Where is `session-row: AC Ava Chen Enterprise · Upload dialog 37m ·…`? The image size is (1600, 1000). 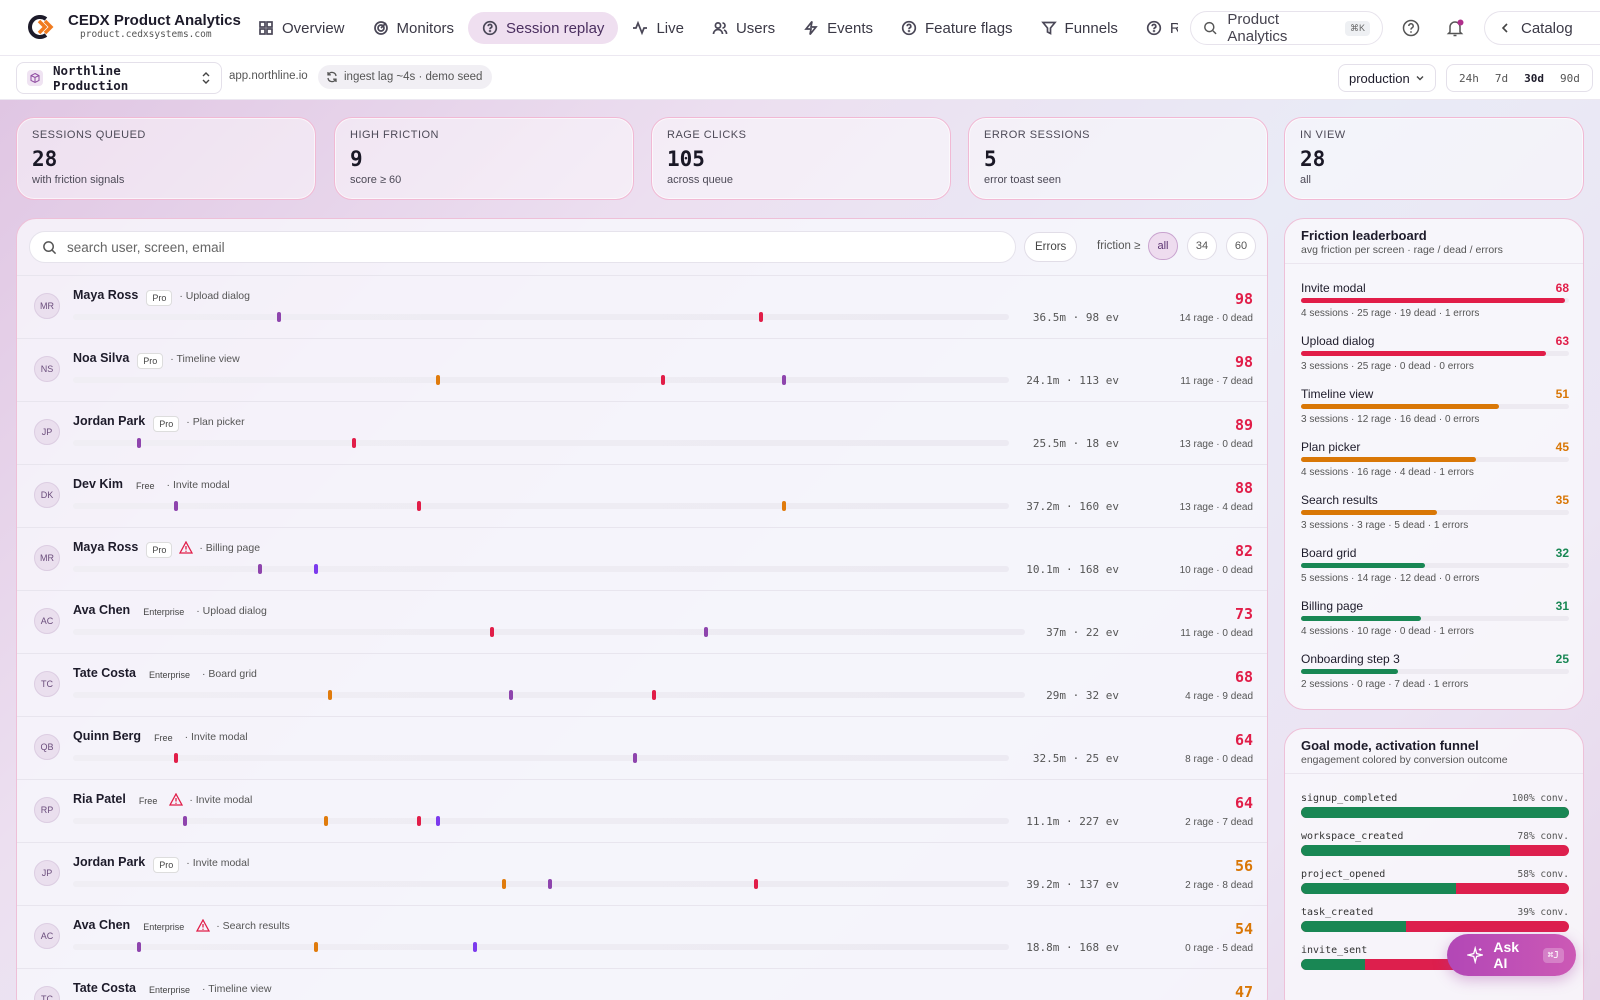
session-row: AC Ava Chen Enterprise · Upload dialog 37m ·… is located at coordinates (642, 621).